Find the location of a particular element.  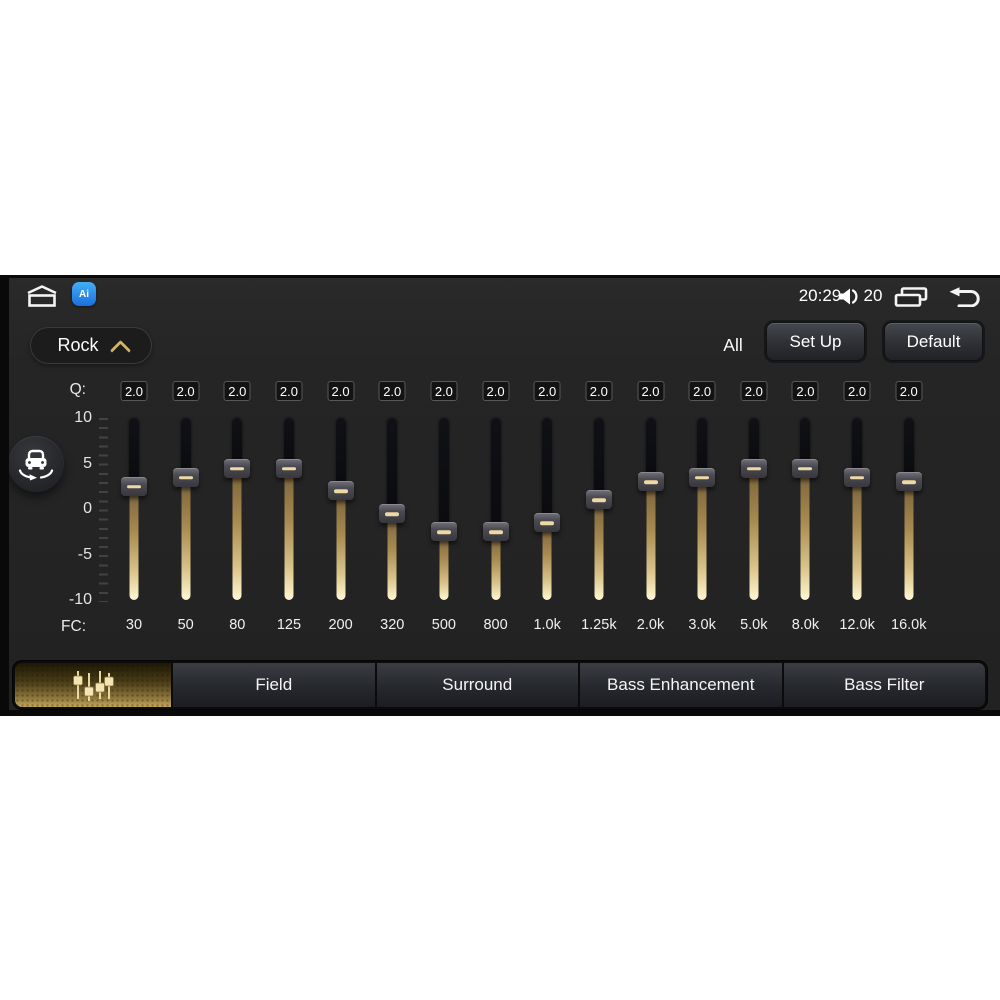

band-slider-2.0k is located at coordinates (651, 509).